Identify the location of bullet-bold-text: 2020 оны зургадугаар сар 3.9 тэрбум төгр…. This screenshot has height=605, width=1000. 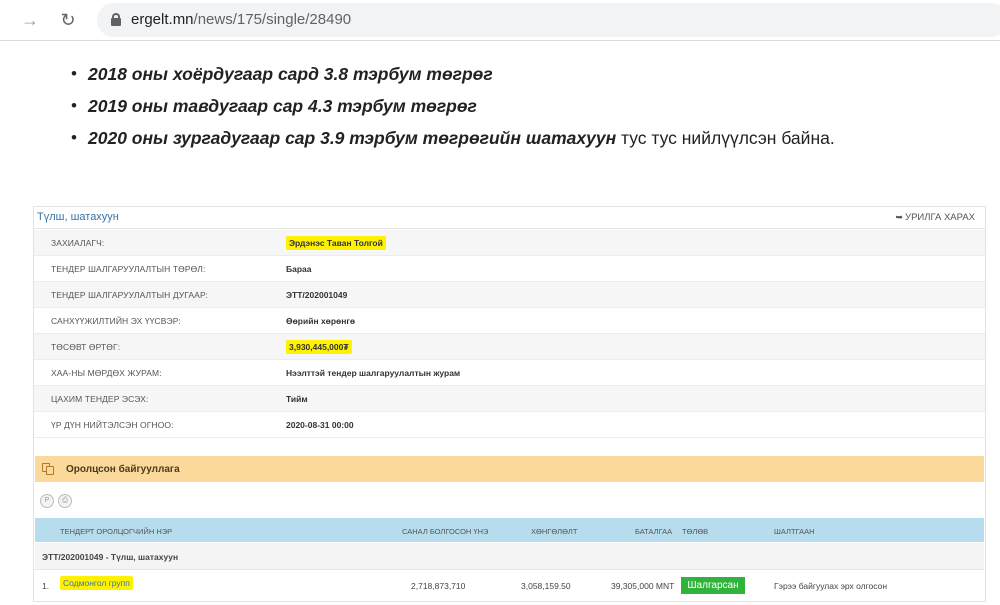
(352, 138).